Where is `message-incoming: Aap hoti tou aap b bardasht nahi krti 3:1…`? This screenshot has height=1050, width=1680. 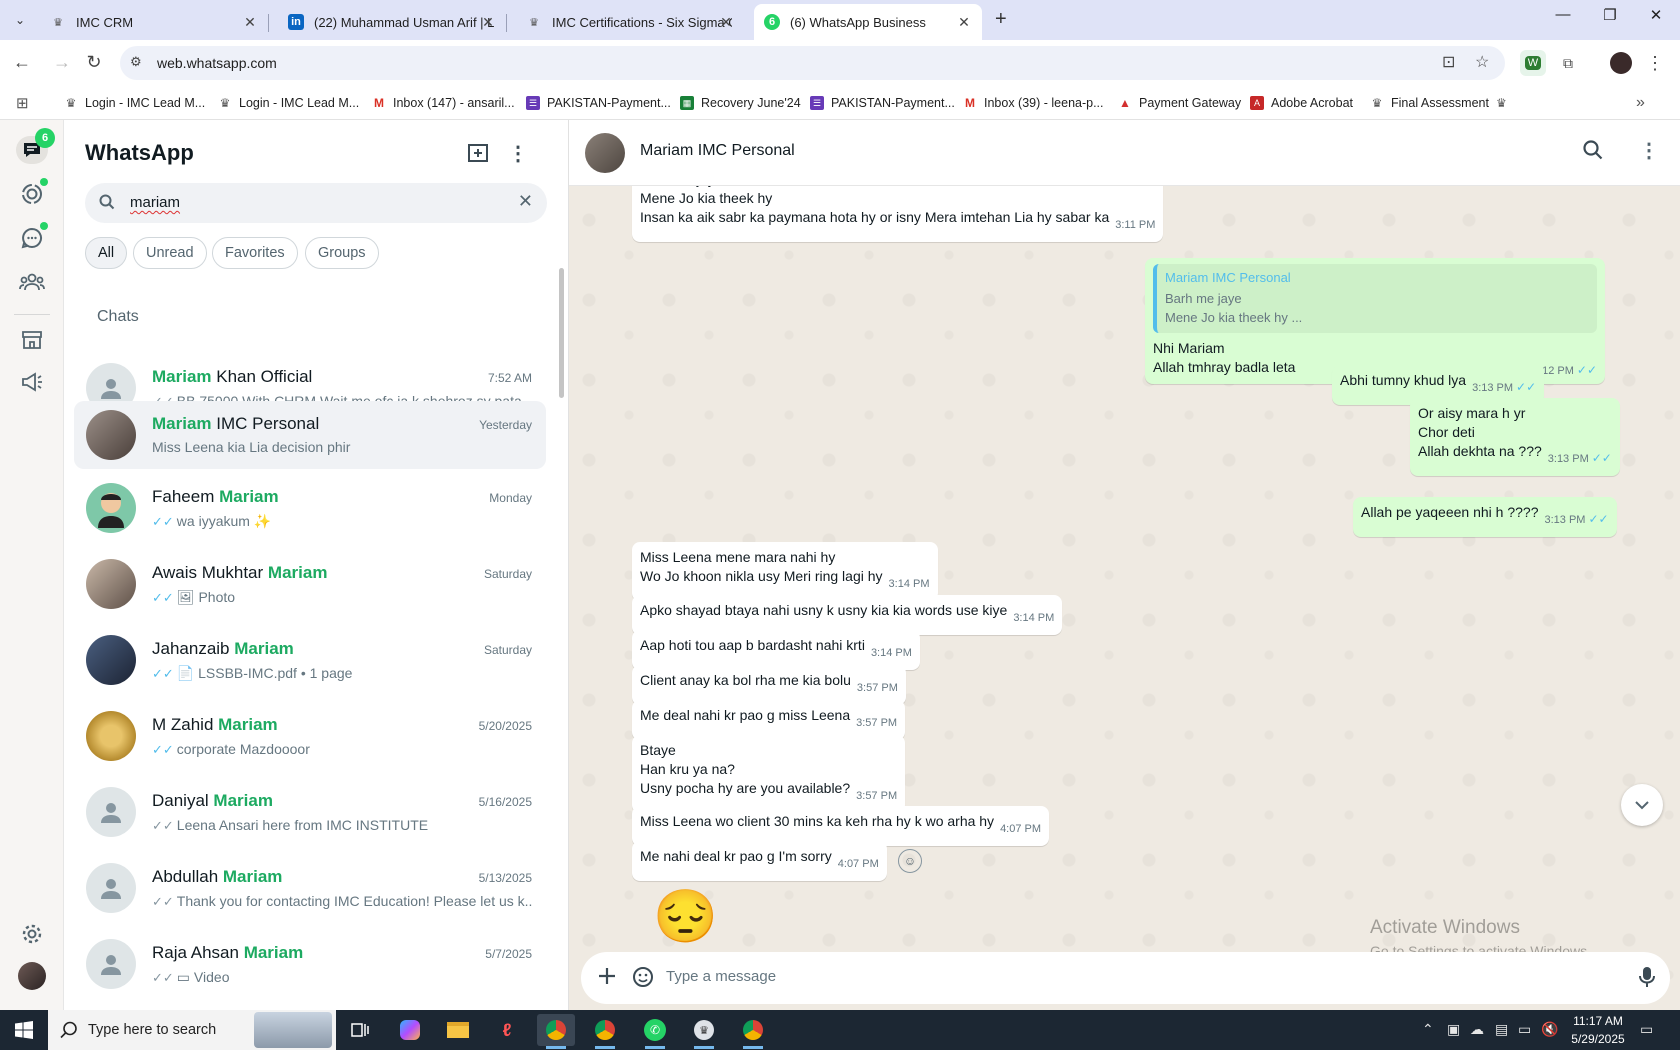
message-incoming: Aap hoti tou aap b bardasht nahi krti 3:1… is located at coordinates (776, 650).